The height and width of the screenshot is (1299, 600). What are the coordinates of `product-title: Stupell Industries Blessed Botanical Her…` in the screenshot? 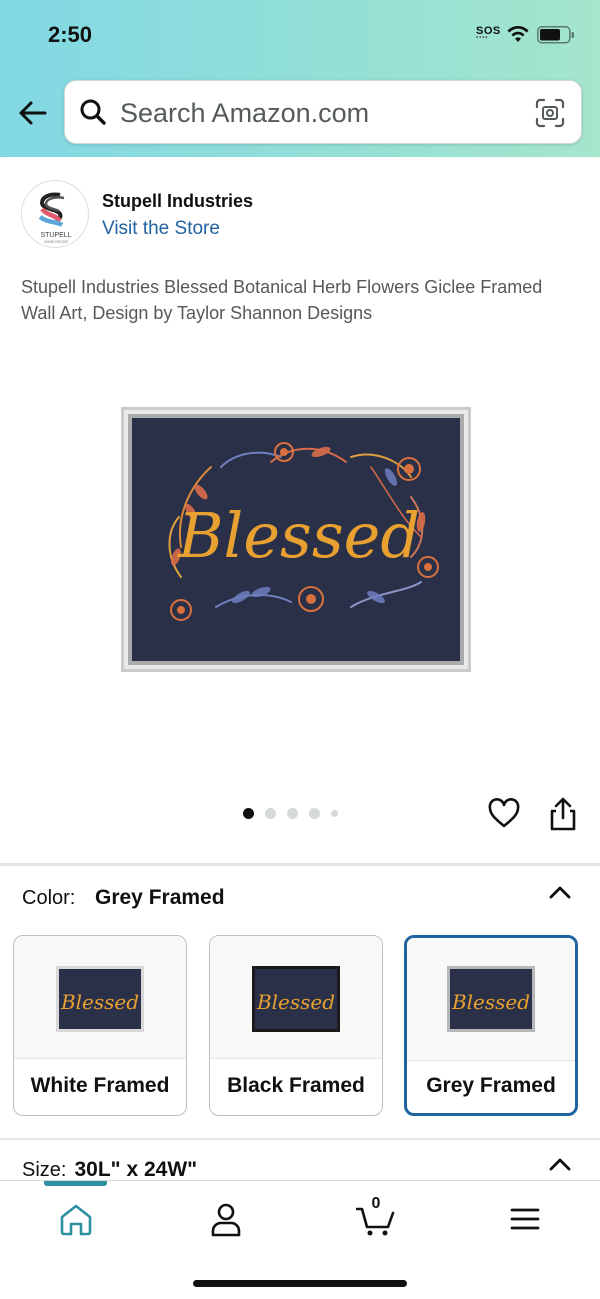 It's located at (282, 300).